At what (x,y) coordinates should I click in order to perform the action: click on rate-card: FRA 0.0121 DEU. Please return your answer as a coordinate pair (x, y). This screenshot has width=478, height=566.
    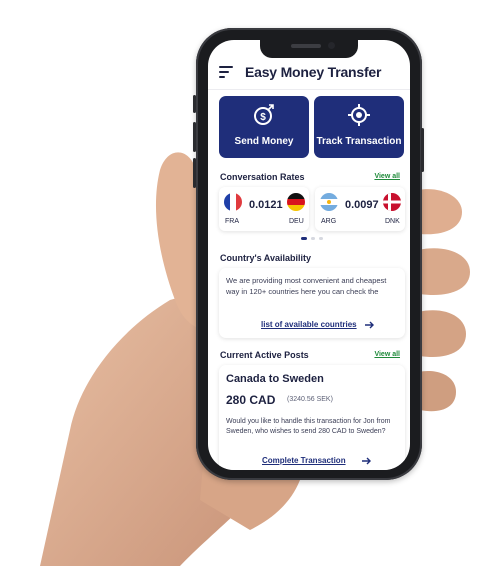
    Looking at the image, I should click on (264, 209).